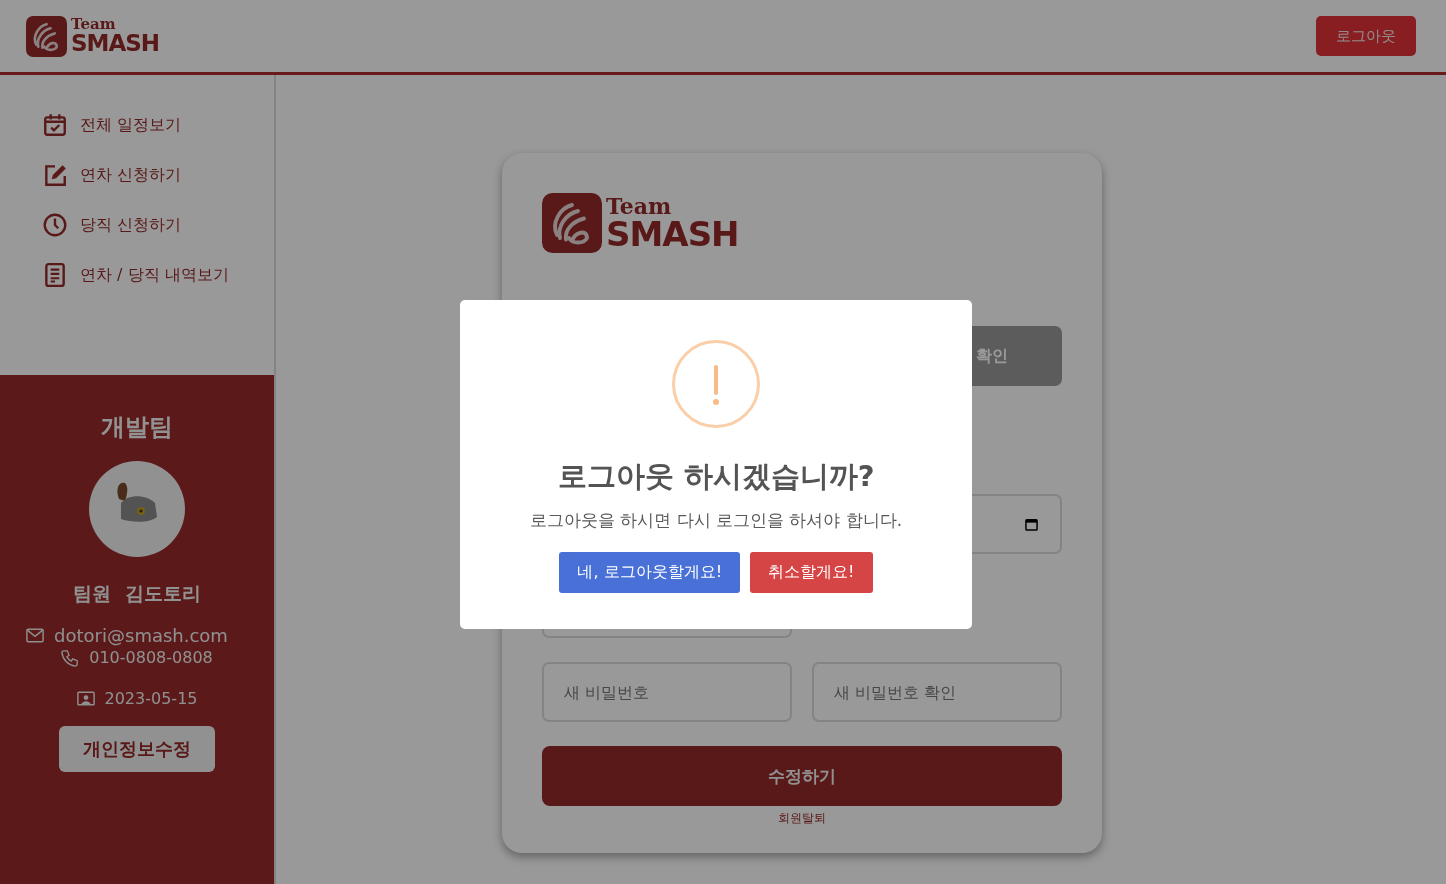 This screenshot has width=1446, height=884. I want to click on input-field: 새 비밀번호 확인, so click(937, 692).